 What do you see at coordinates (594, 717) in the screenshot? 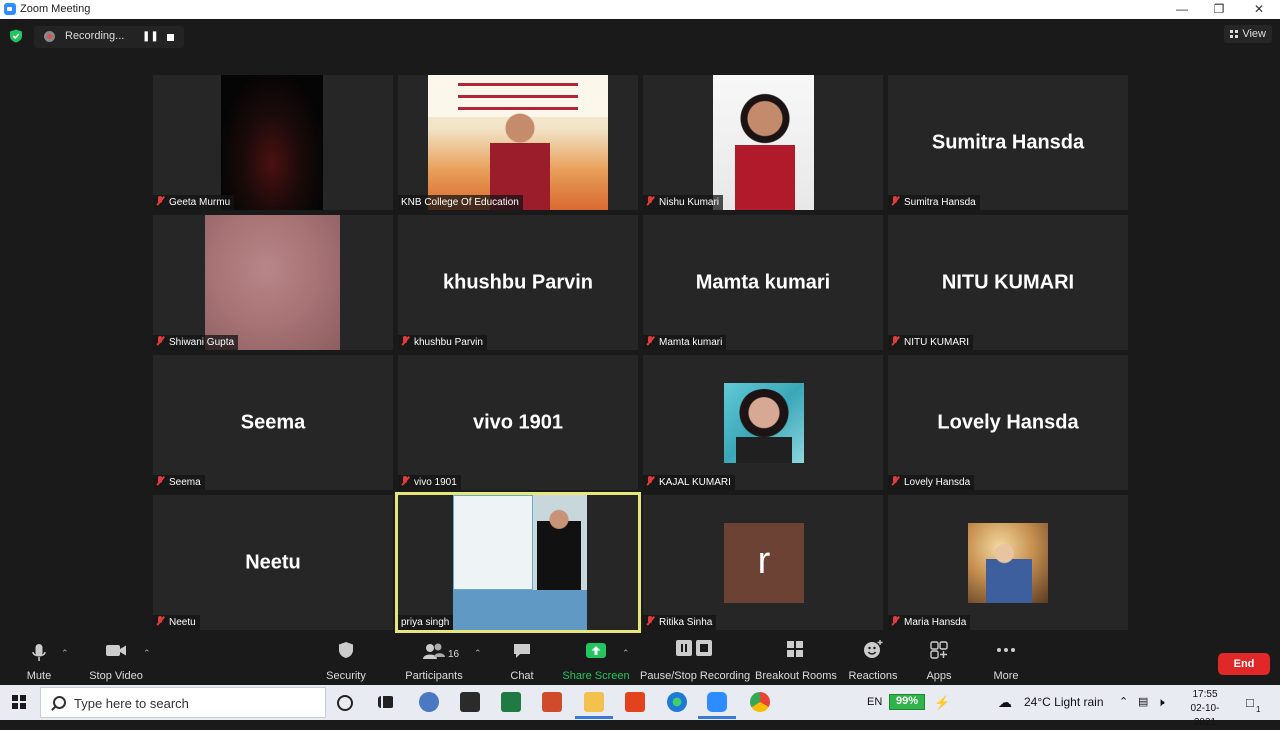
I see `active-app-indicator` at bounding box center [594, 717].